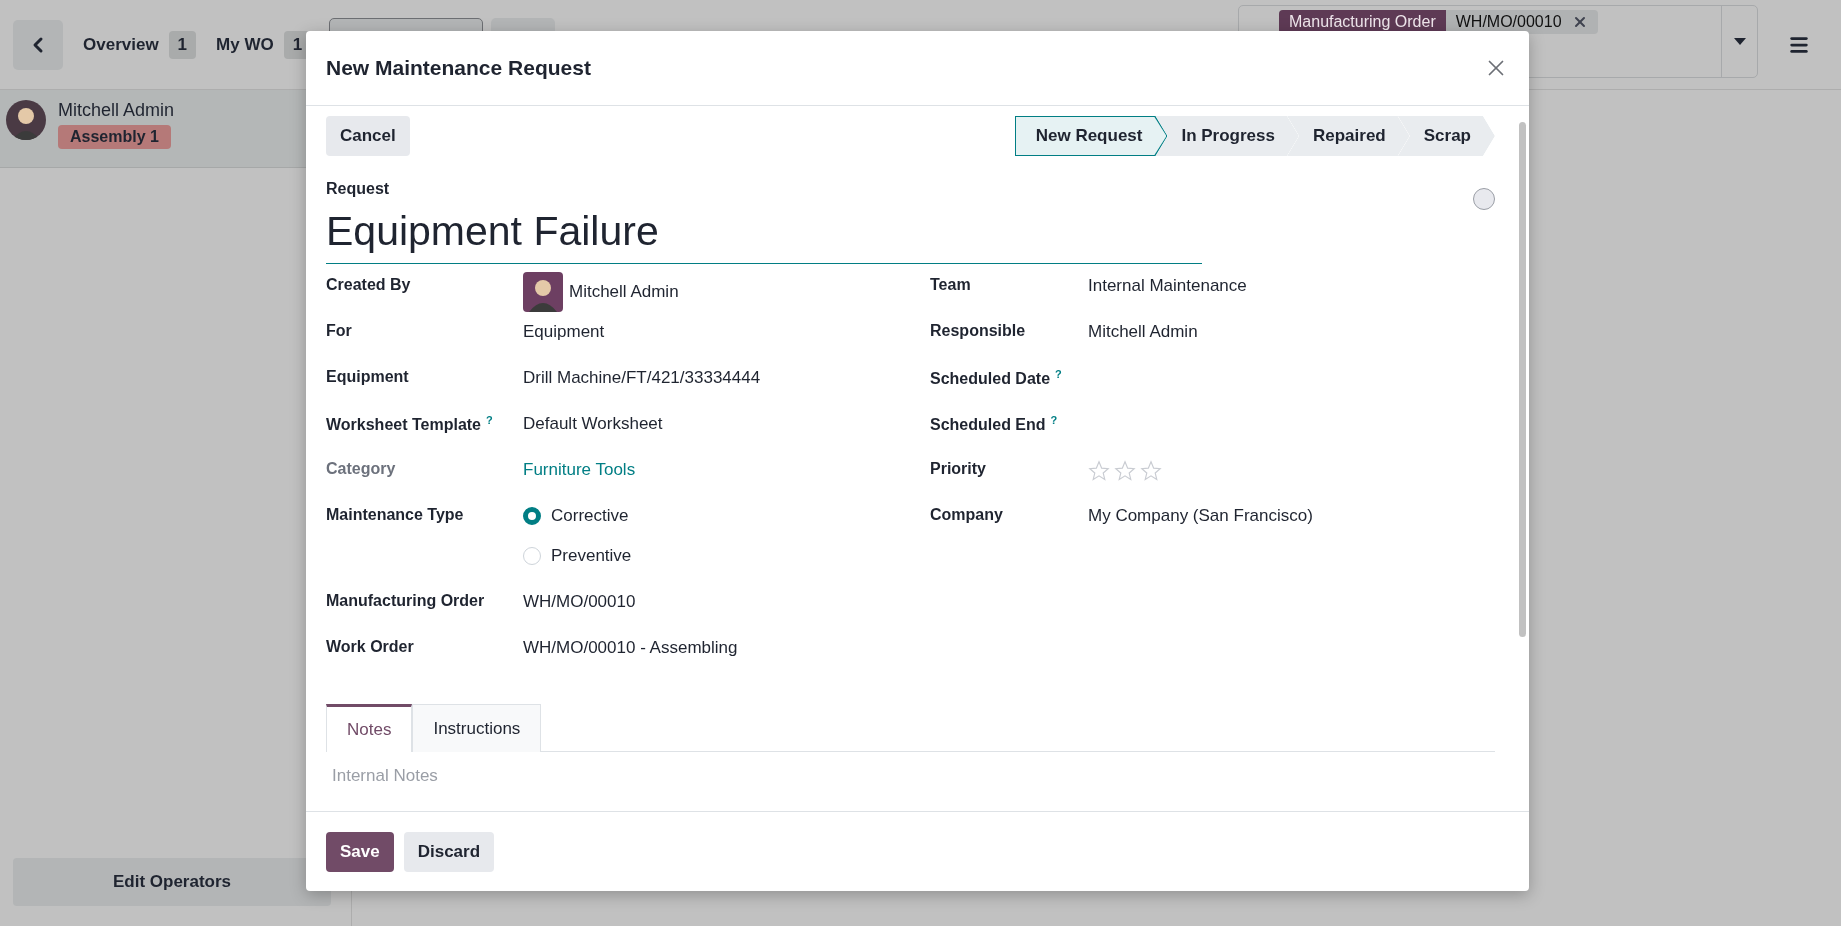 The width and height of the screenshot is (1841, 926). I want to click on field-value: Drill Machine/FT/421/33334444, so click(642, 378).